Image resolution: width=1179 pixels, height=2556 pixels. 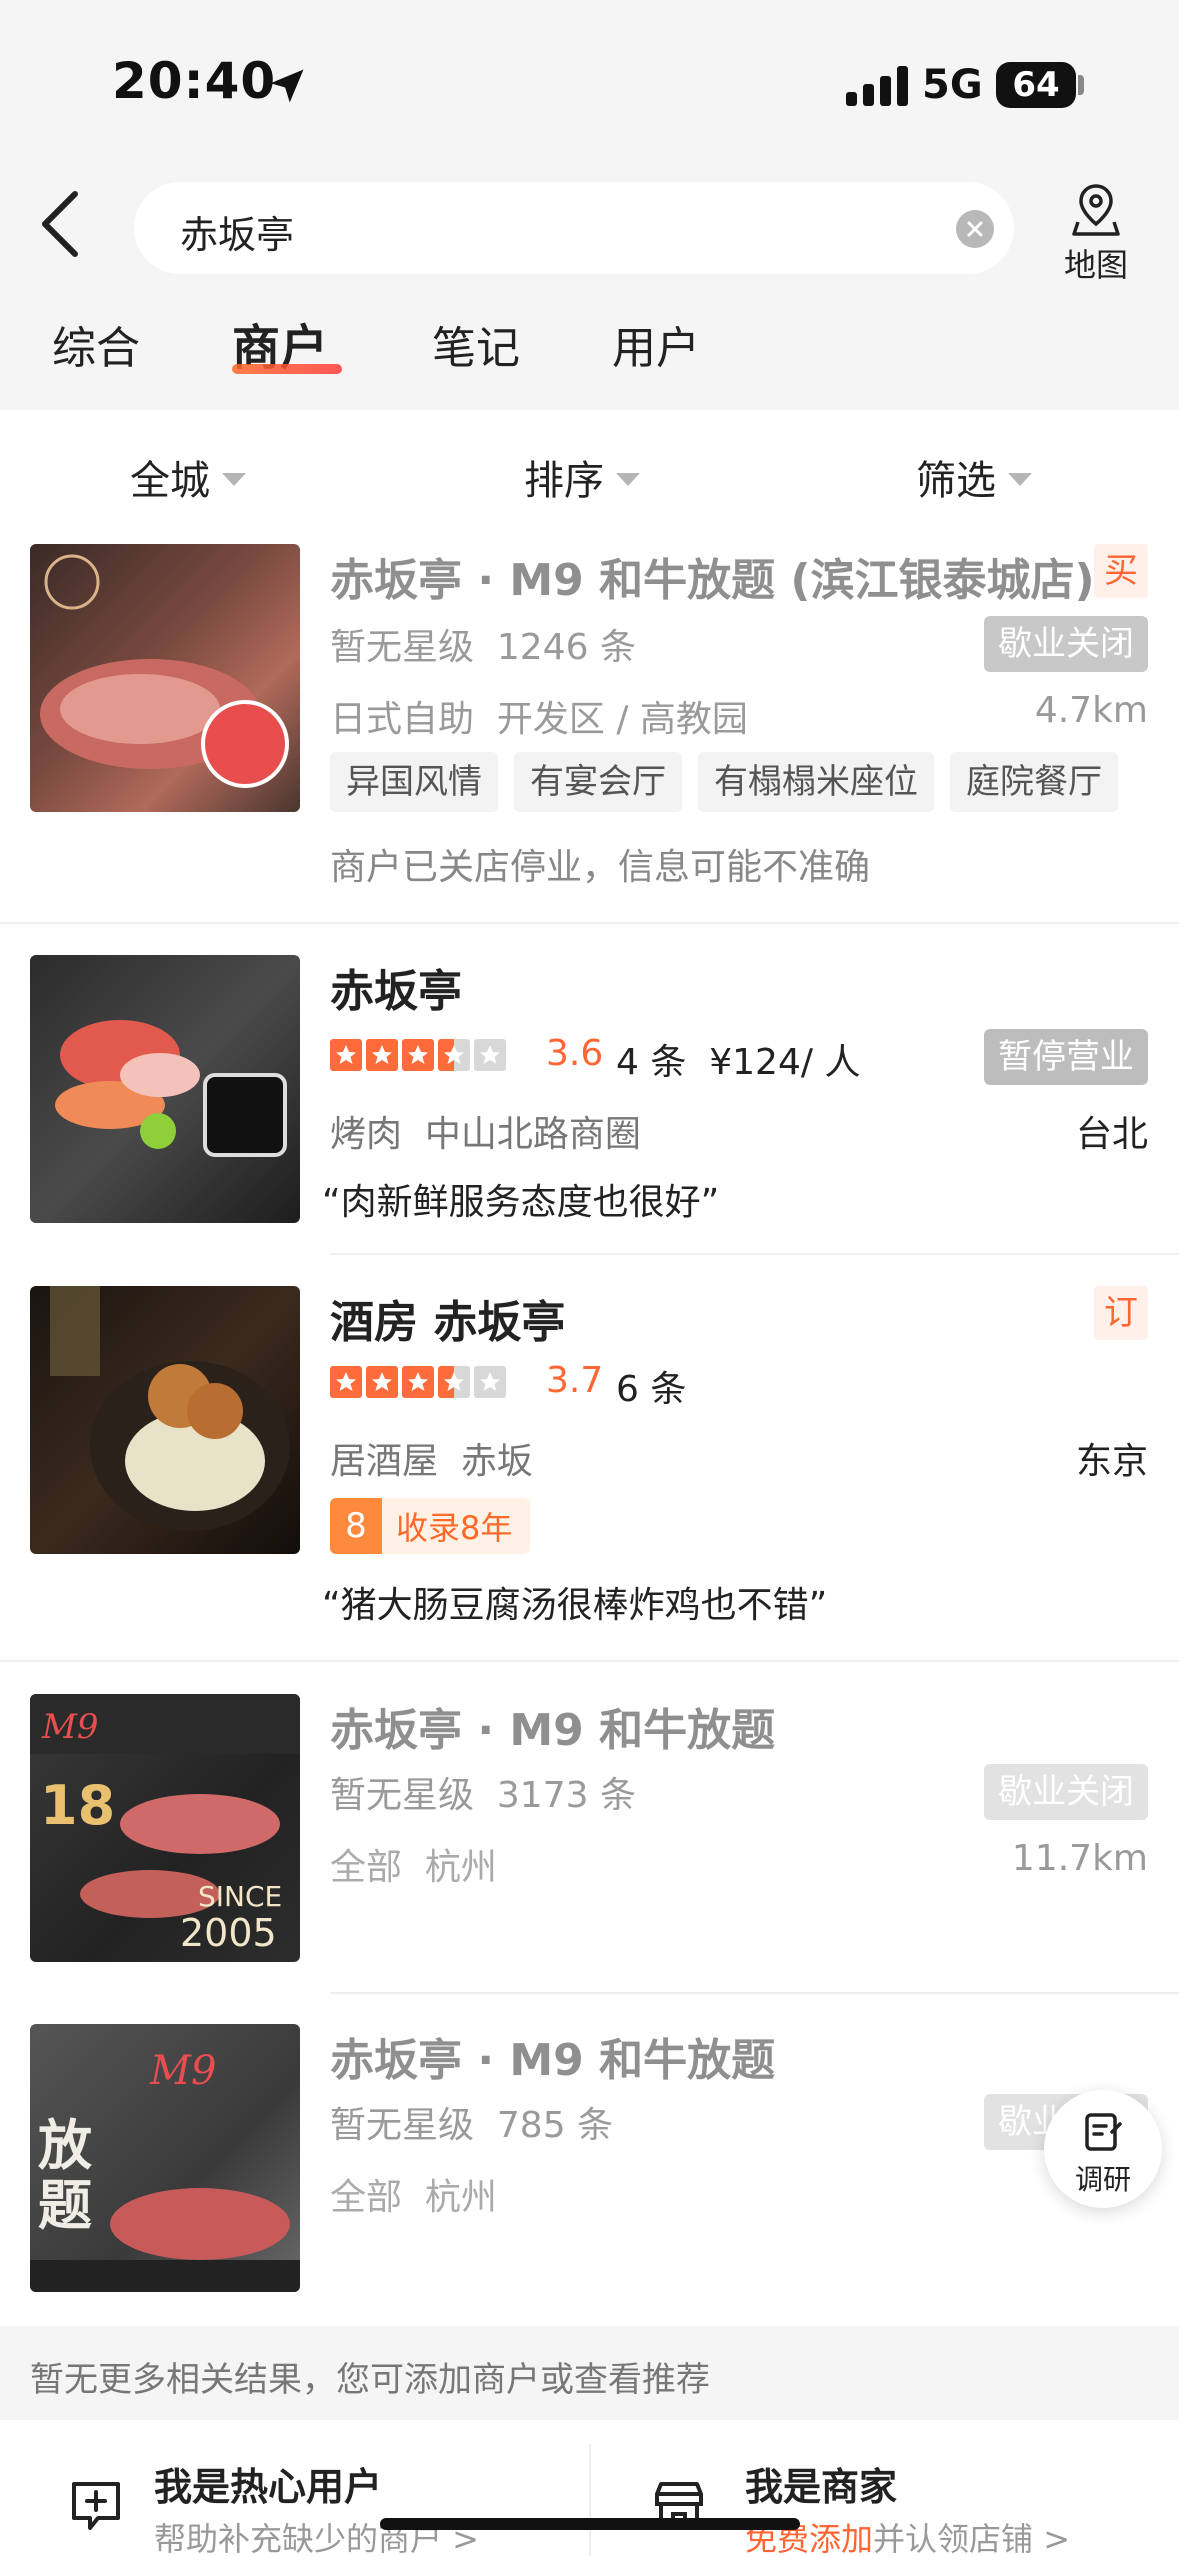 I want to click on category-area: 烤肉 中山北路商圈, so click(x=485, y=1131).